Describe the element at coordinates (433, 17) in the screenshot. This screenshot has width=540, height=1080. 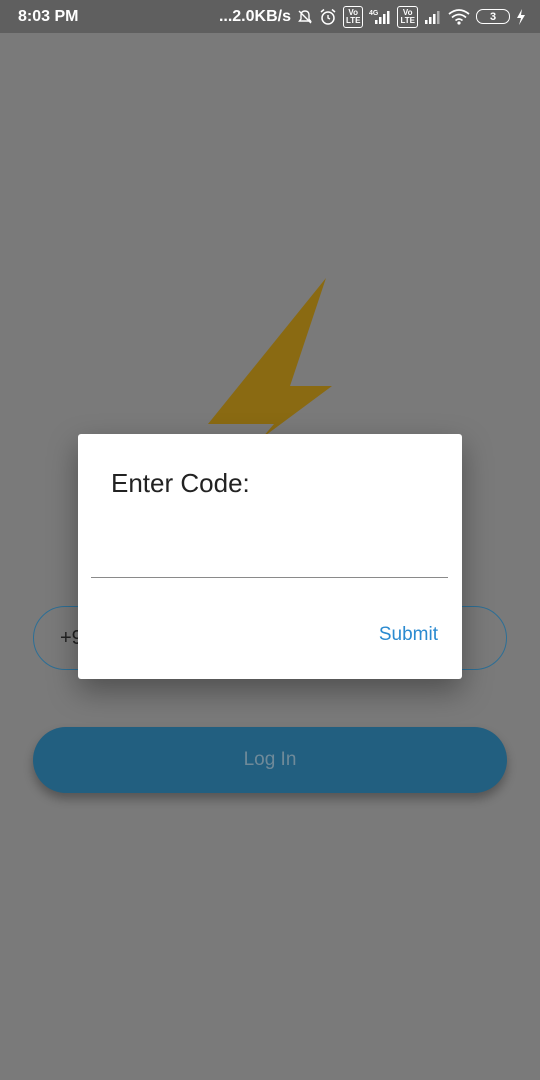
I see `signal-icon` at that location.